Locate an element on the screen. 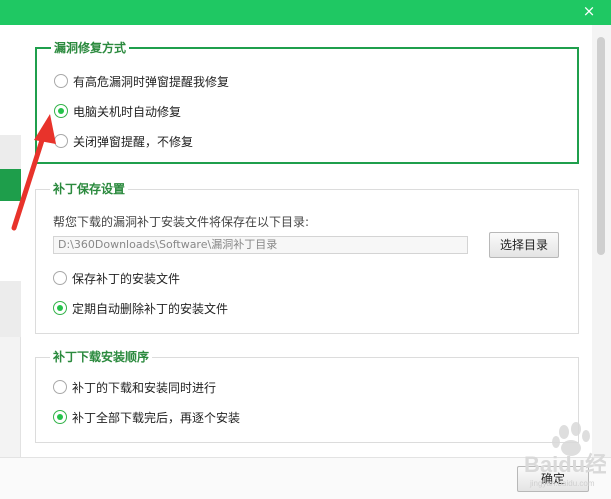 This screenshot has width=611, height=499. radio-label: 补丁的下载和安装同时进行 is located at coordinates (144, 387).